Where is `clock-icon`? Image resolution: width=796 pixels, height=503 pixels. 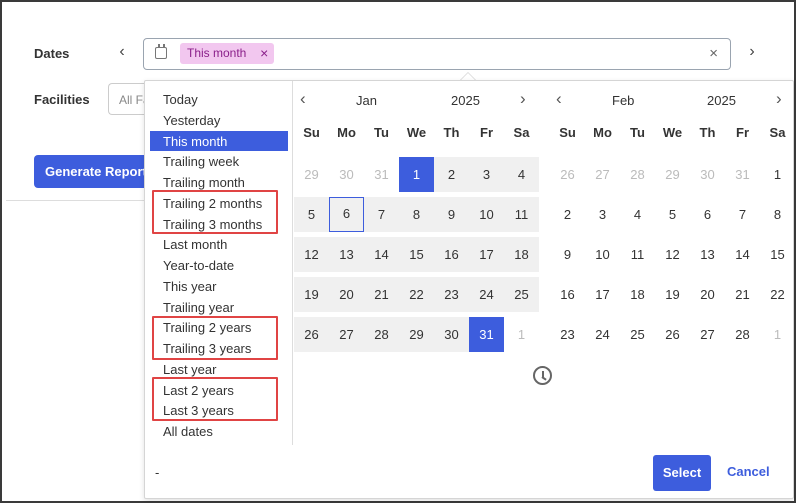
clock-icon is located at coordinates (542, 375).